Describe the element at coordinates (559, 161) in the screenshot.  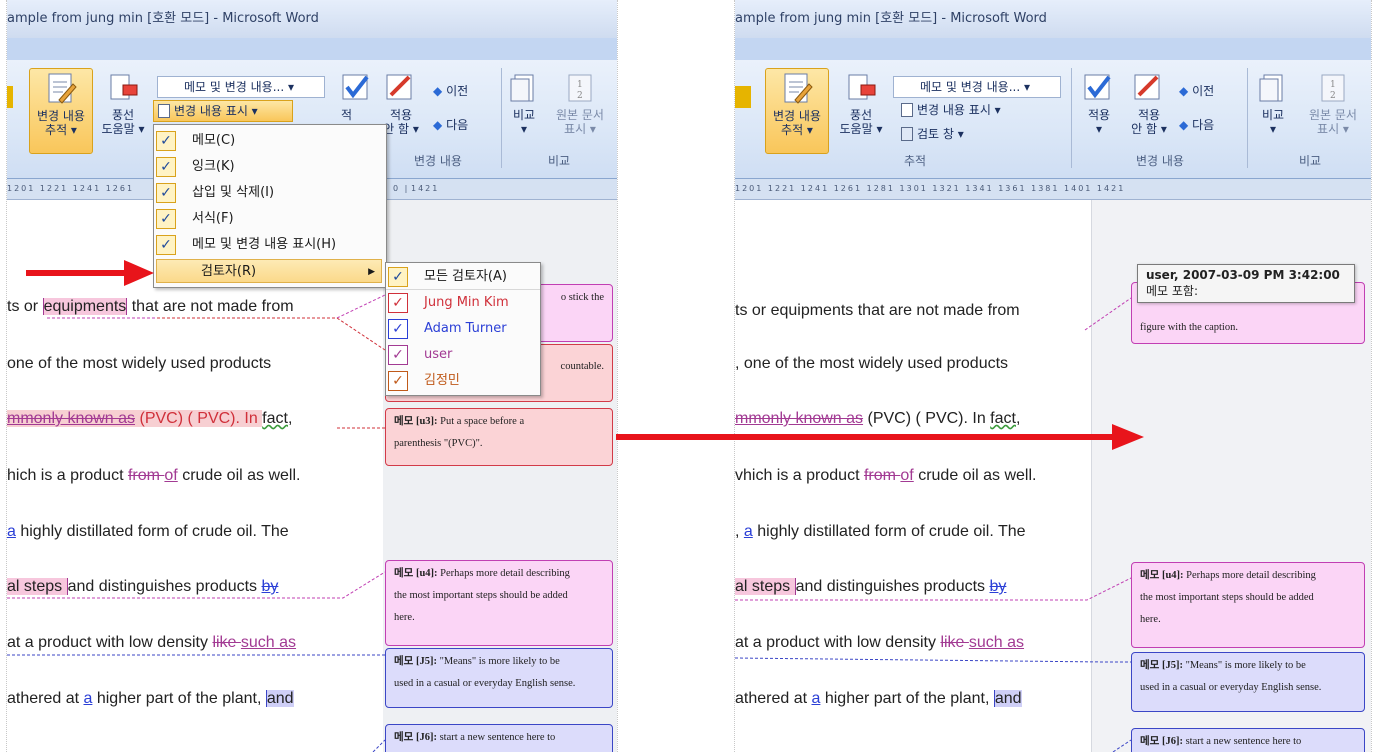
I see `compare-group-label: 비교` at that location.